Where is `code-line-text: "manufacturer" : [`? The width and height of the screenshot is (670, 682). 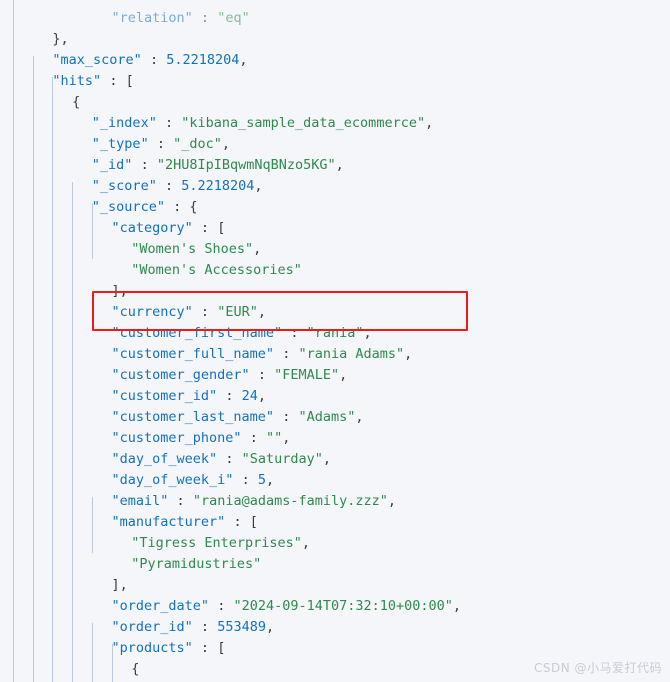
code-line-text: "manufacturer" : [ is located at coordinates (184, 521).